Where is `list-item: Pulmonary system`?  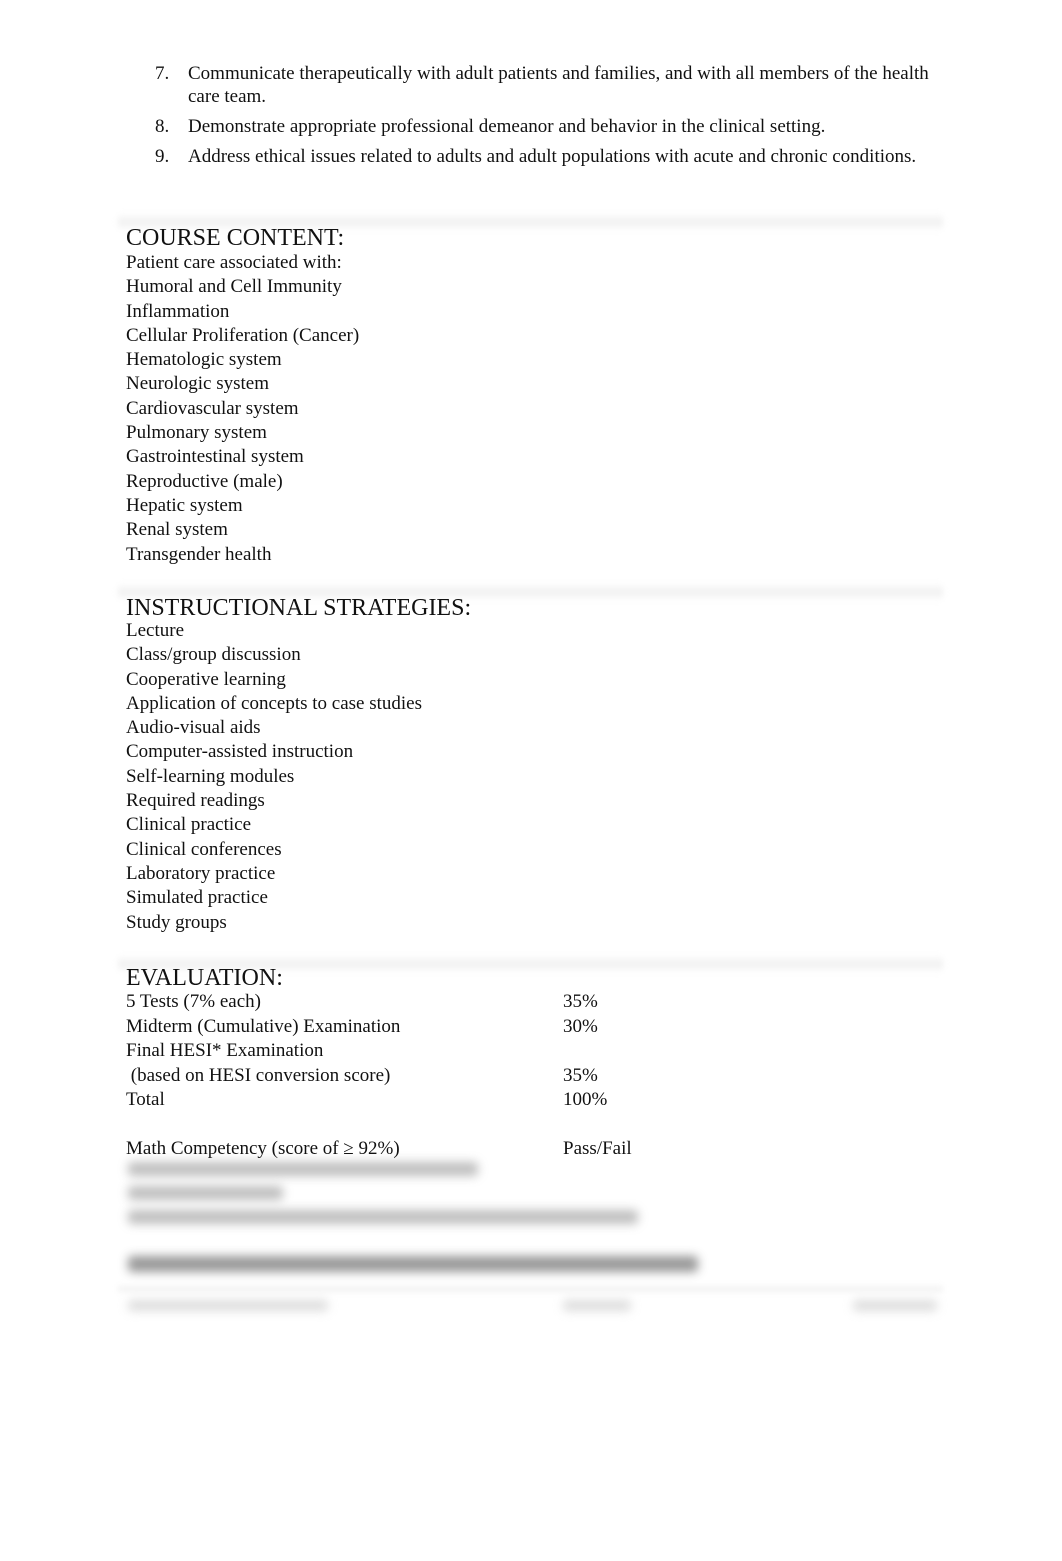 list-item: Pulmonary system is located at coordinates (196, 433).